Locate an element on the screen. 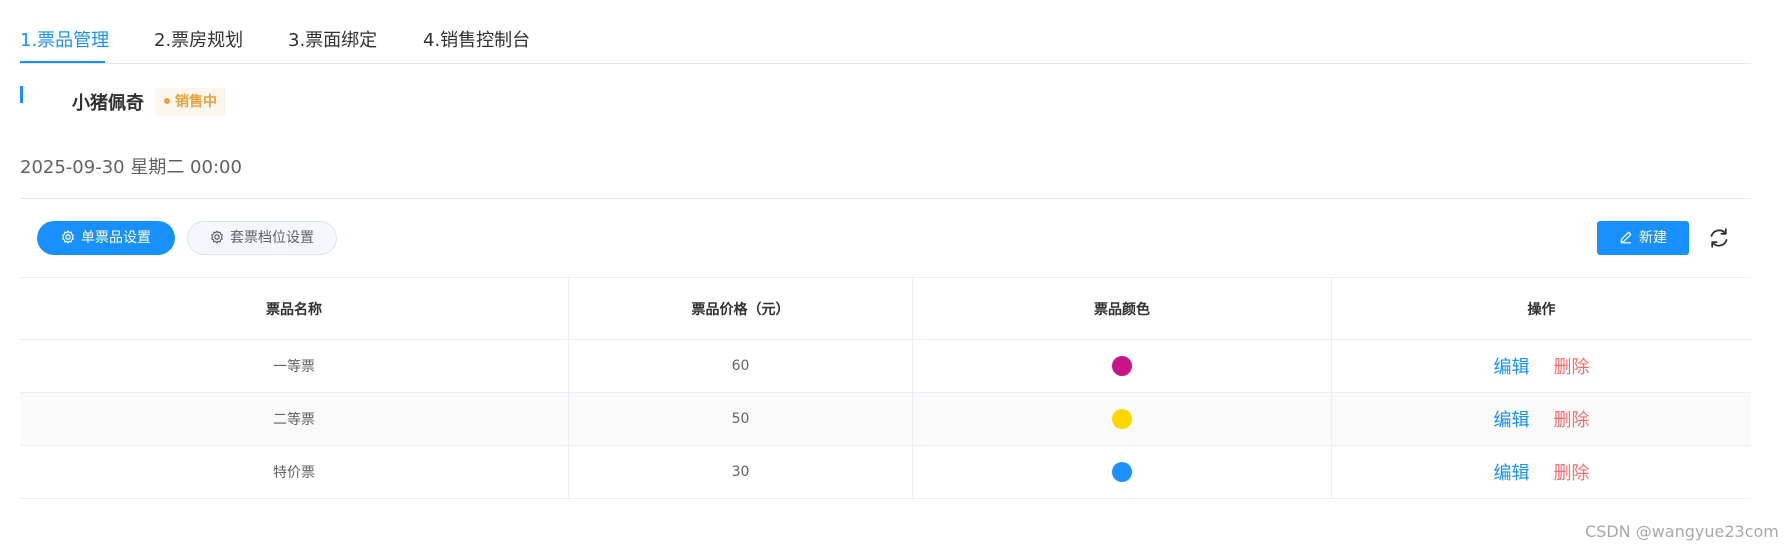 The image size is (1788, 552). refresh-icon is located at coordinates (1719, 238).